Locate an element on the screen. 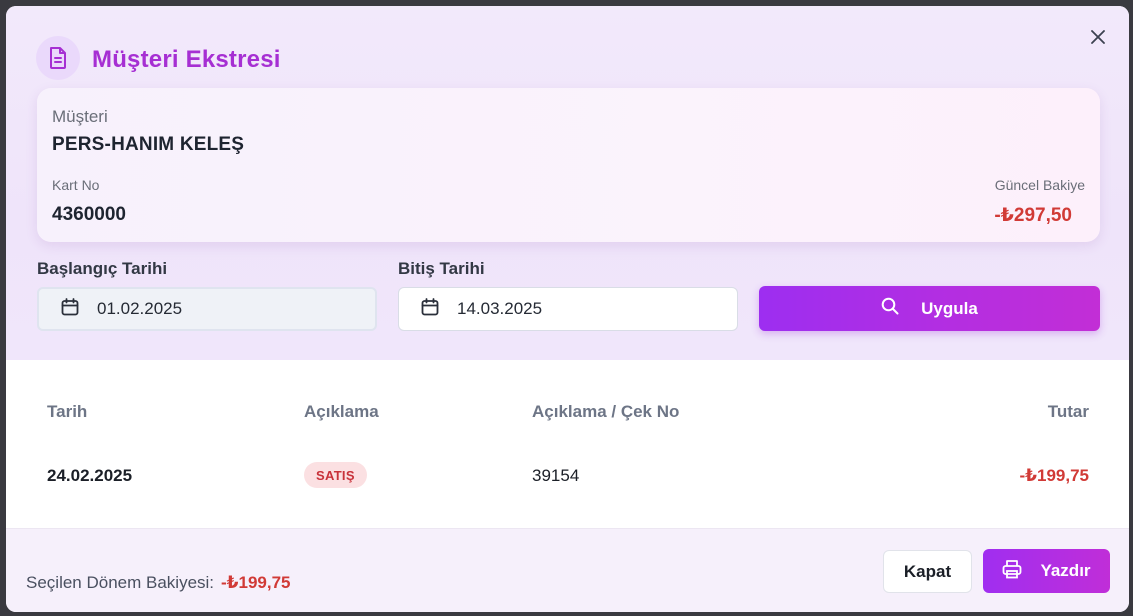 The width and height of the screenshot is (1133, 616). print-button: Yazdır is located at coordinates (1046, 571).